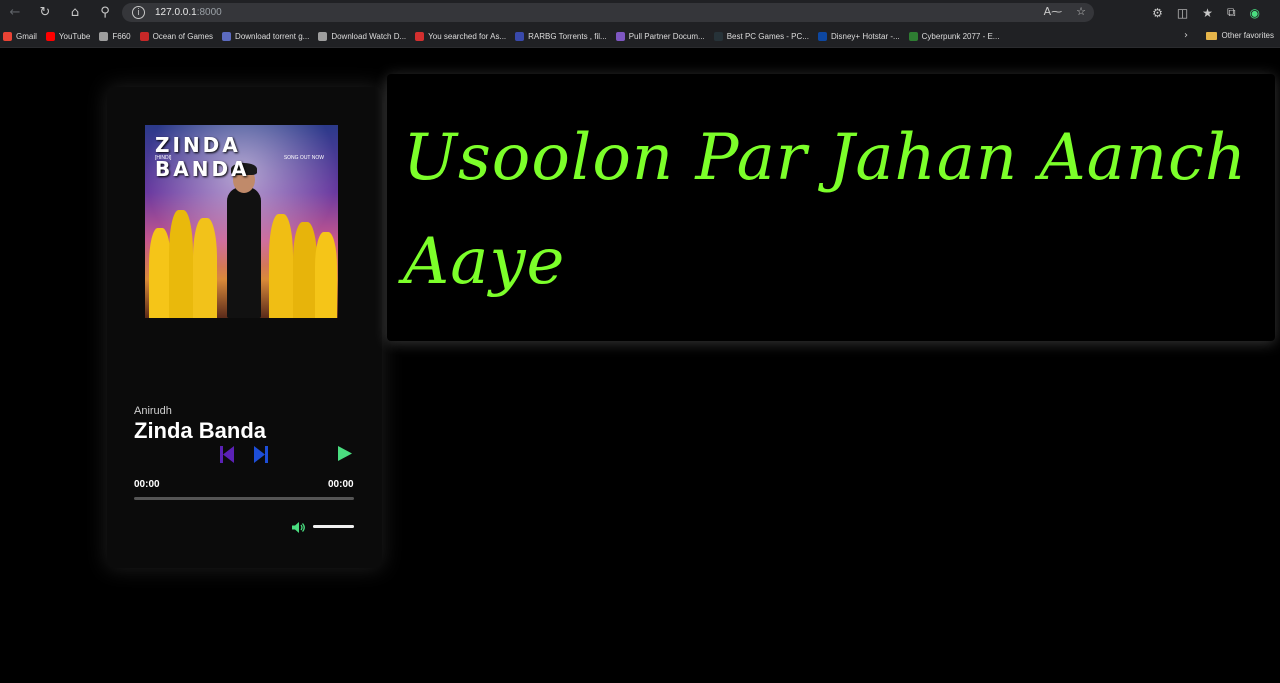 The height and width of the screenshot is (683, 1280). What do you see at coordinates (26, 36) in the screenshot?
I see `bookmark-label: Gmail` at bounding box center [26, 36].